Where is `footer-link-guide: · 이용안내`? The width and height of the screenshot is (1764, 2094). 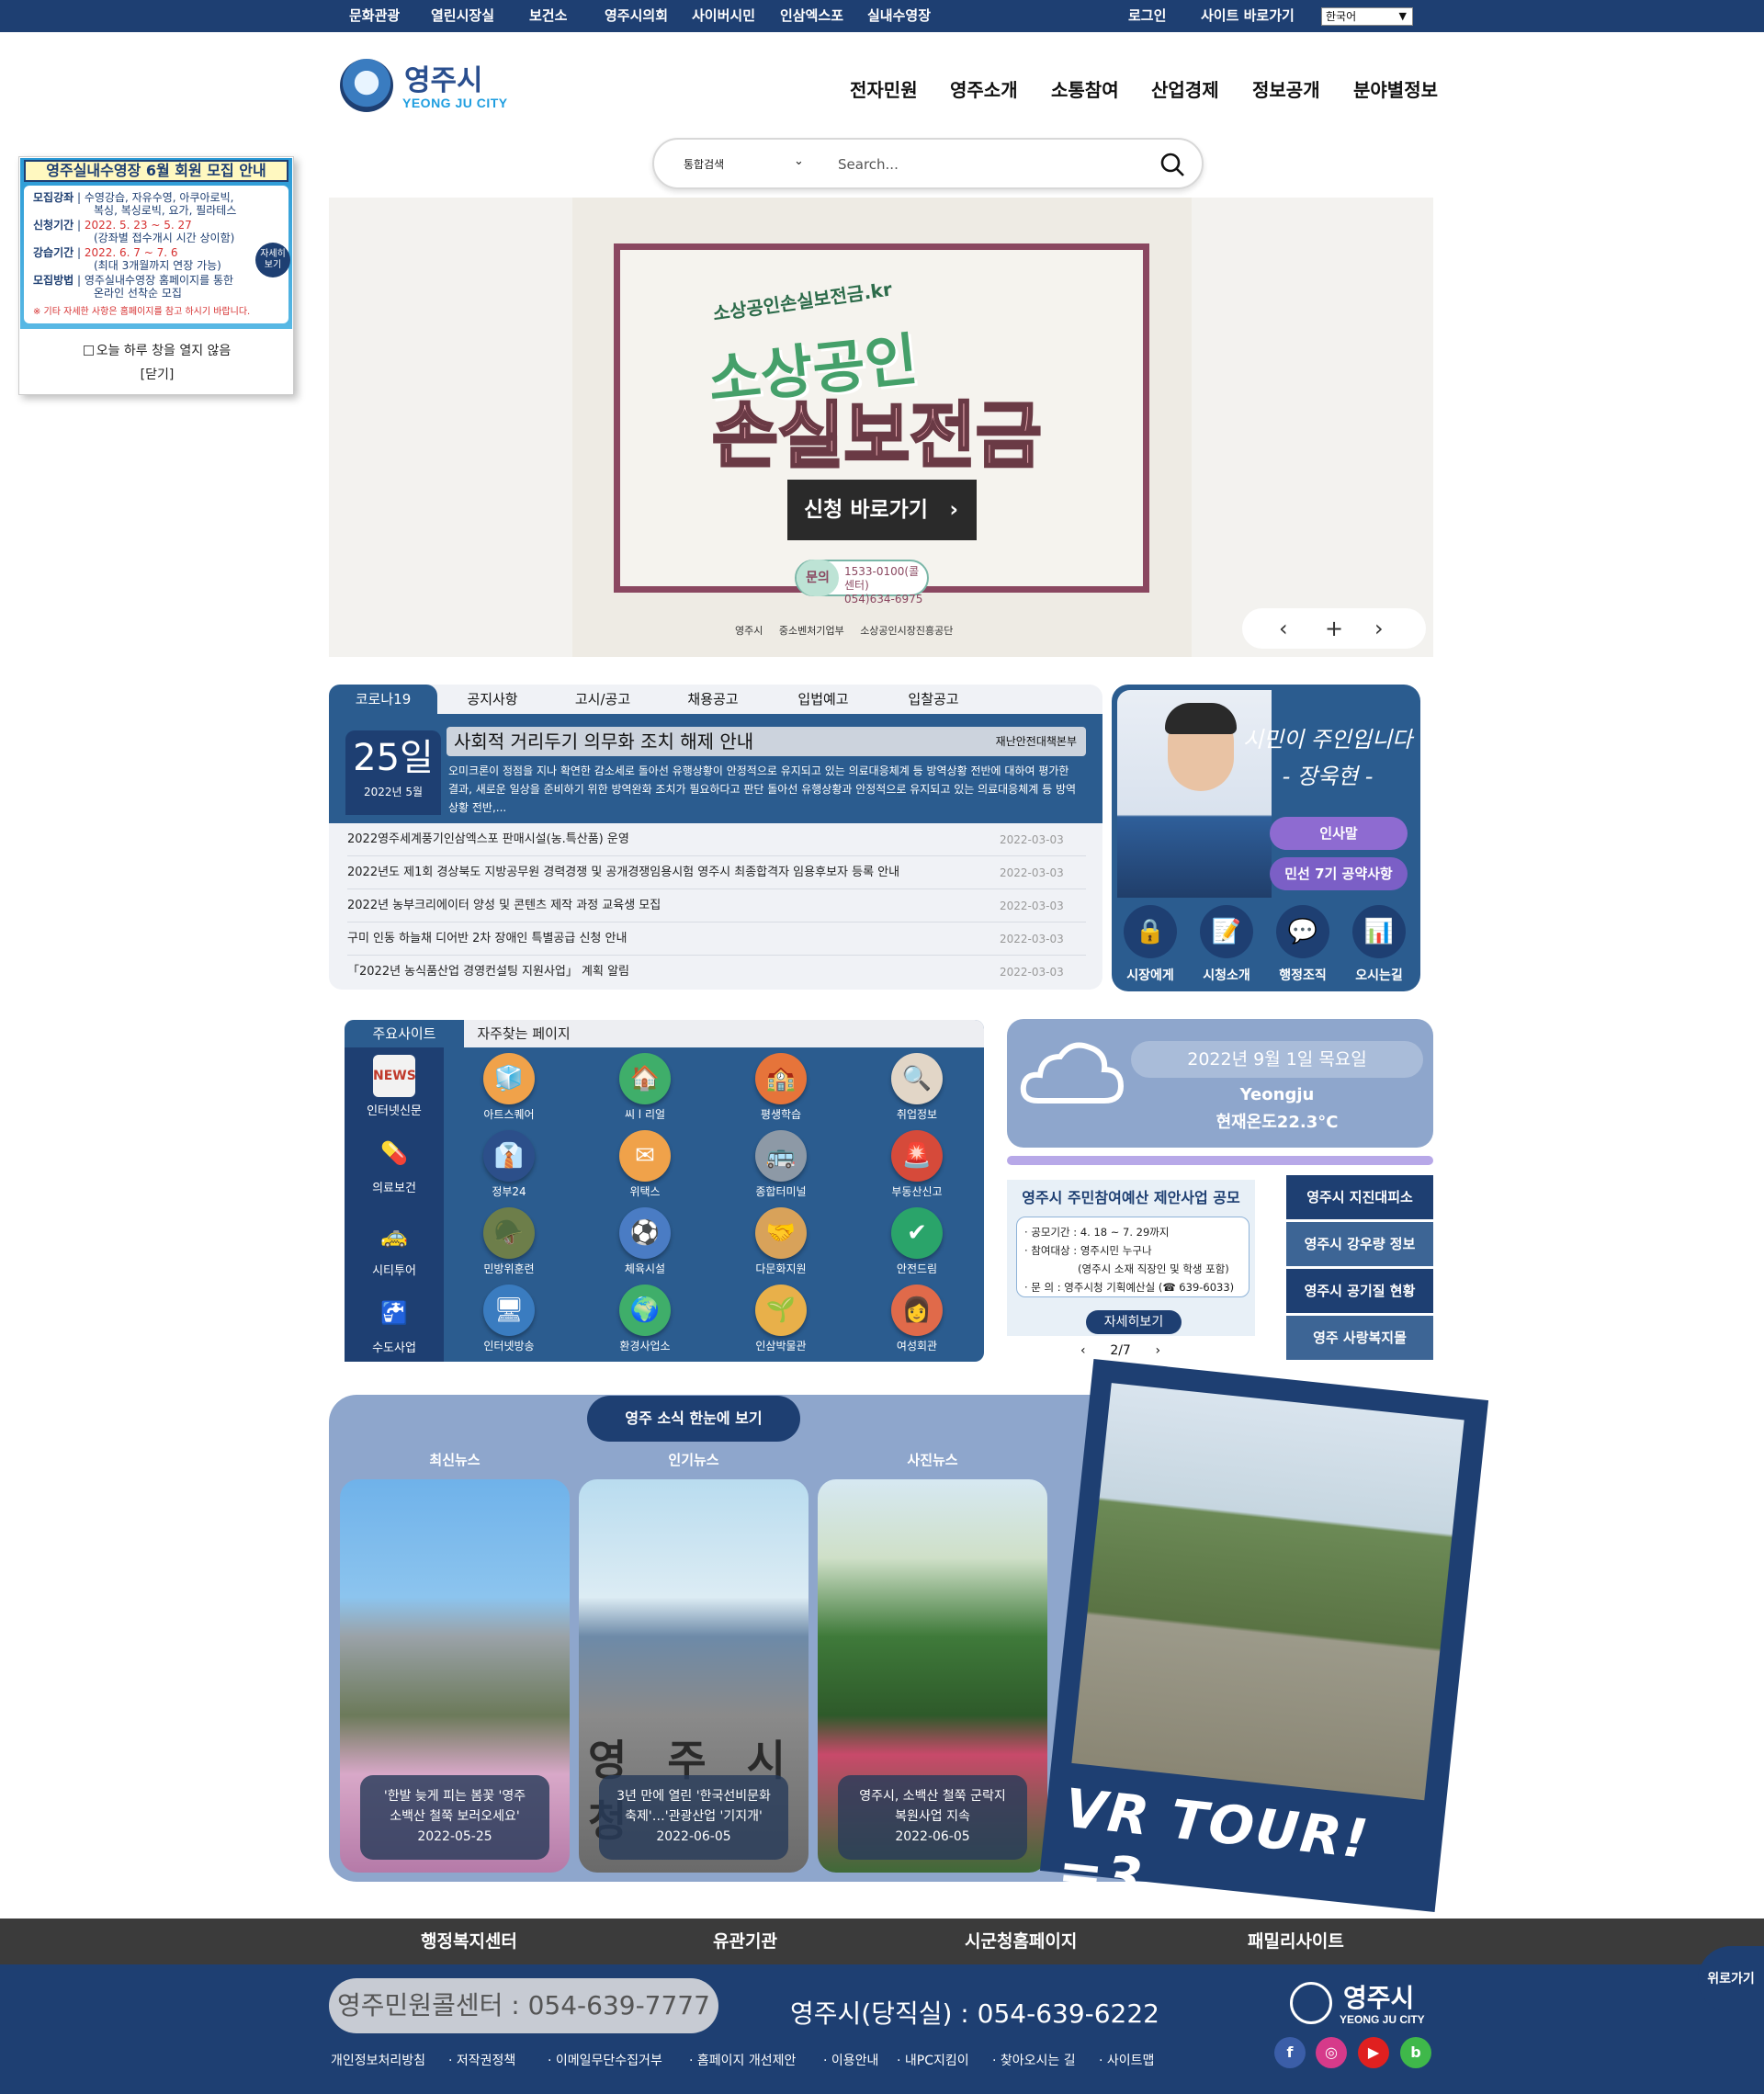 footer-link-guide: · 이용안내 is located at coordinates (850, 2060).